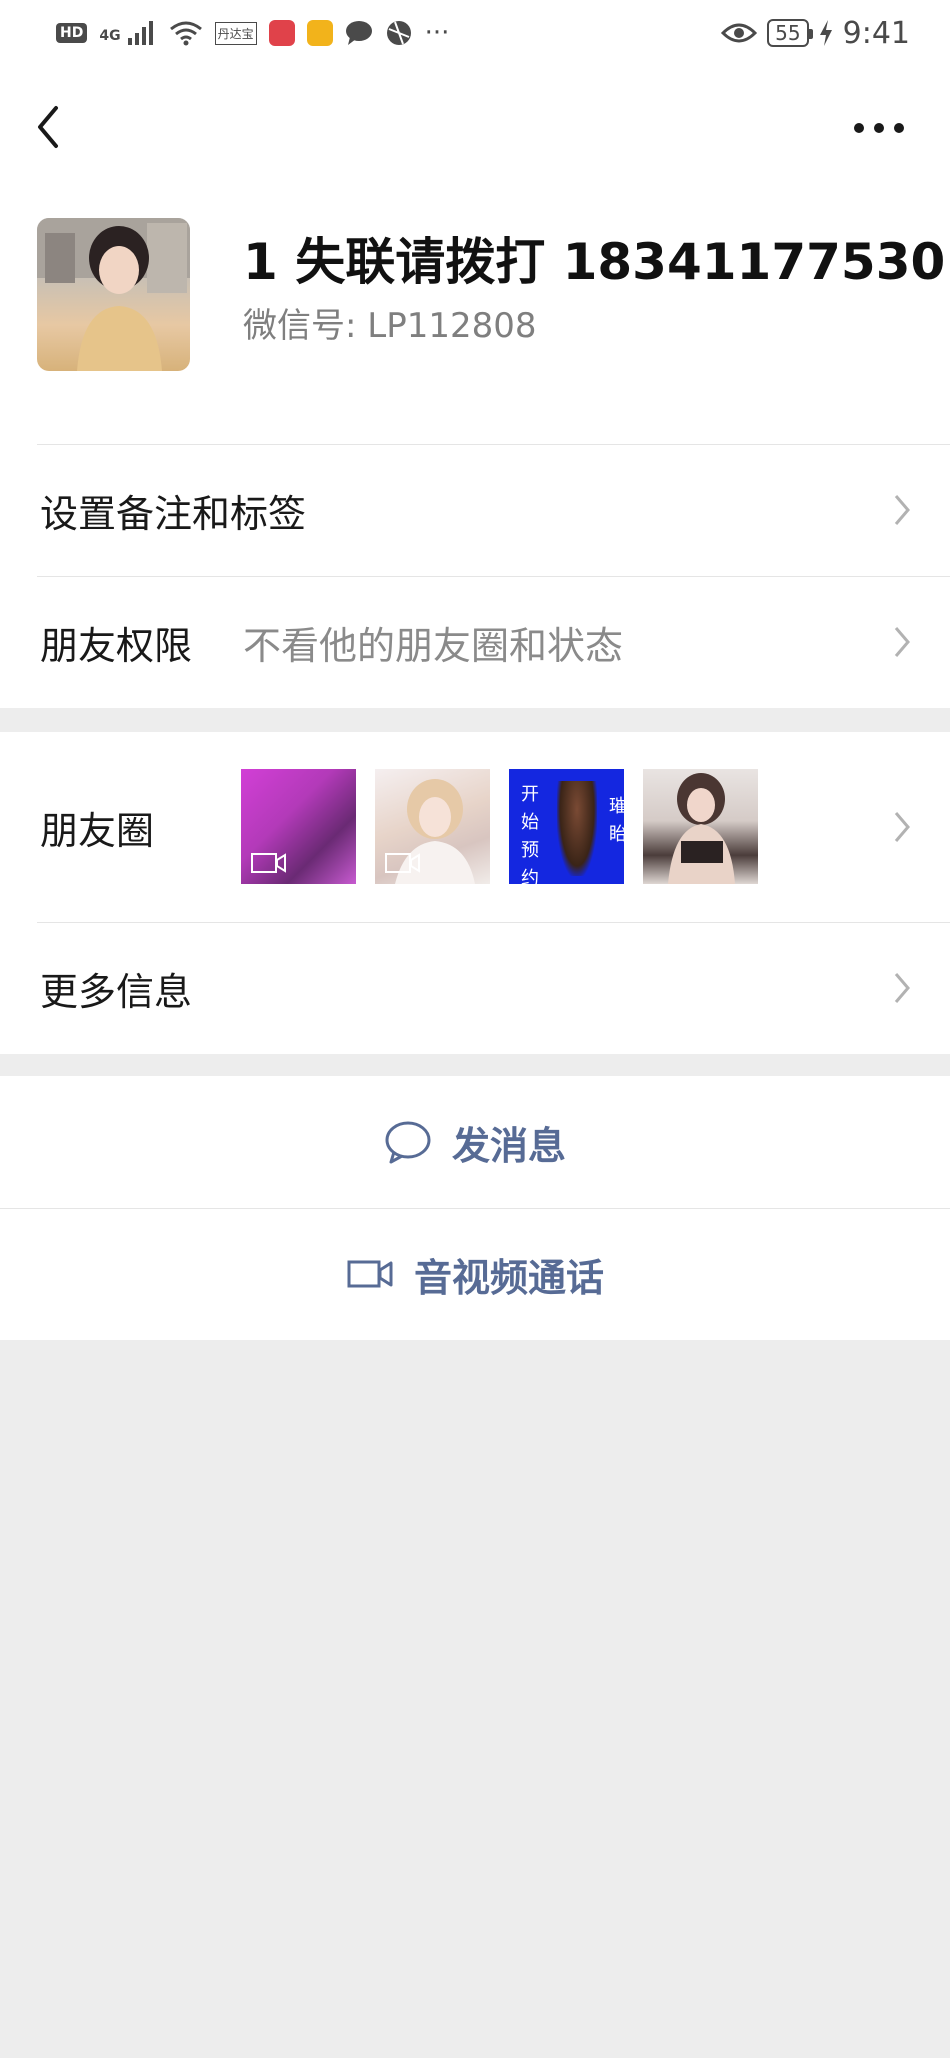 The width and height of the screenshot is (950, 2058). What do you see at coordinates (475, 33) in the screenshot?
I see `status-bar: HD 4G 丹达宝 ··· 55 9:41` at bounding box center [475, 33].